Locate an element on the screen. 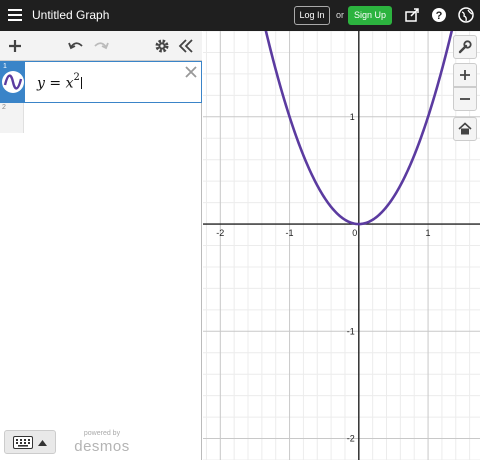 Image resolution: width=480 pixels, height=460 pixels. redo-icon is located at coordinates (101, 46).